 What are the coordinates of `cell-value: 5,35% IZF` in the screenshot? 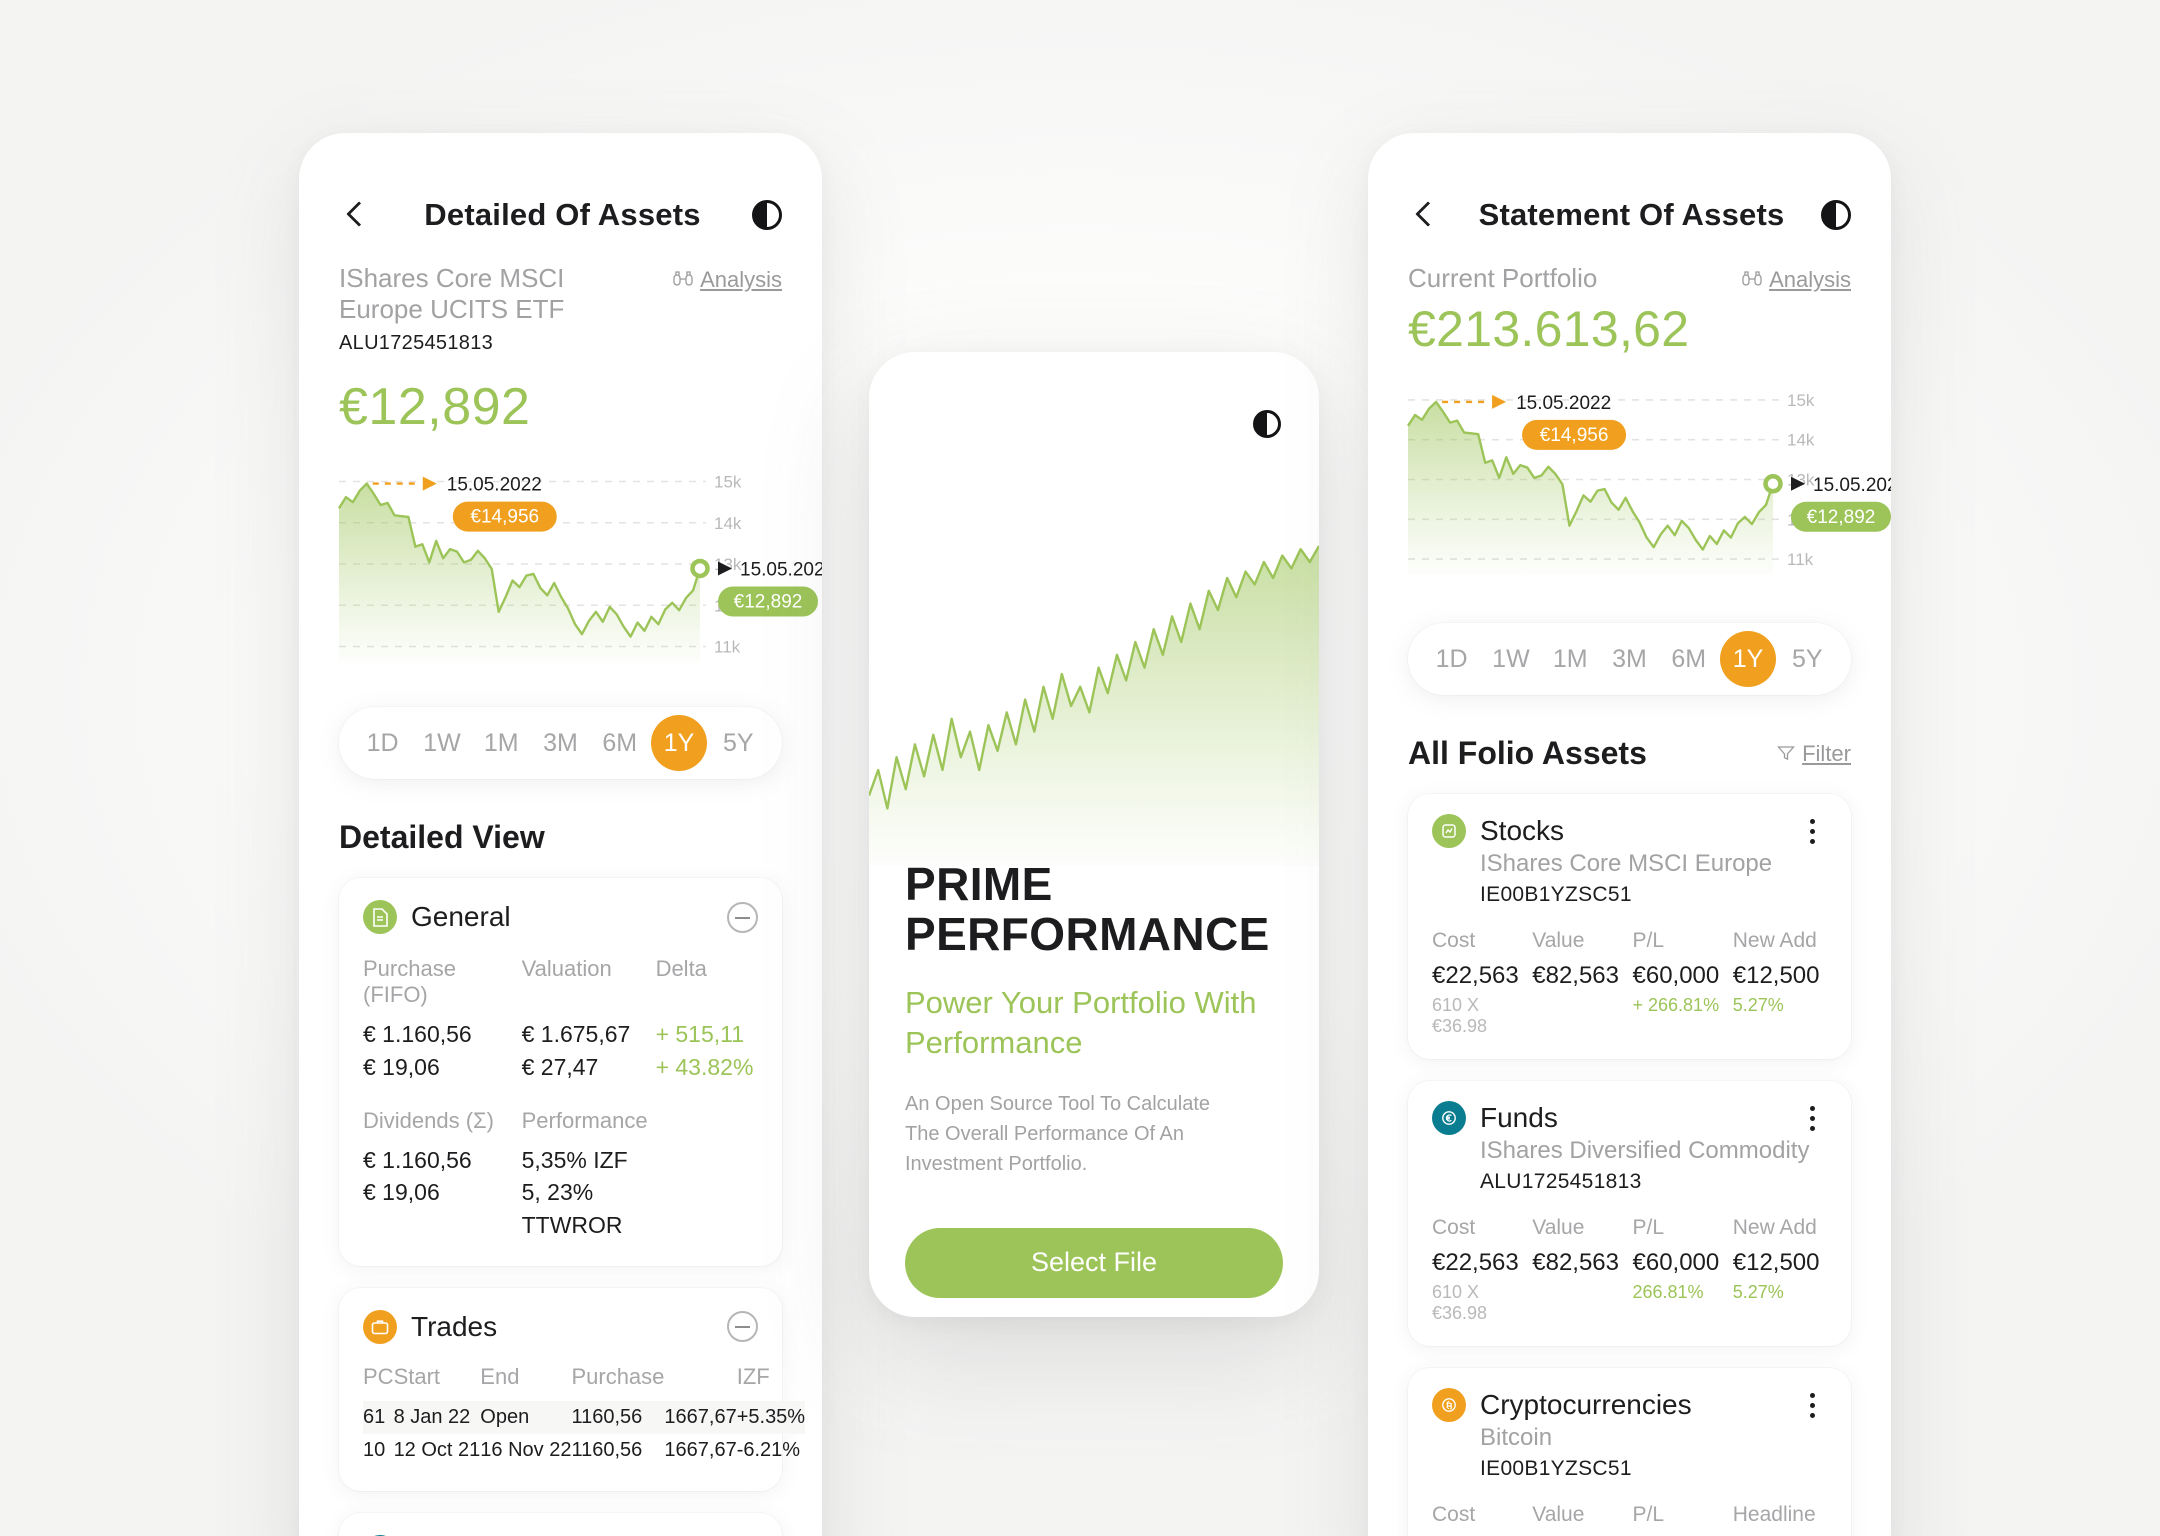 It's located at (574, 1159).